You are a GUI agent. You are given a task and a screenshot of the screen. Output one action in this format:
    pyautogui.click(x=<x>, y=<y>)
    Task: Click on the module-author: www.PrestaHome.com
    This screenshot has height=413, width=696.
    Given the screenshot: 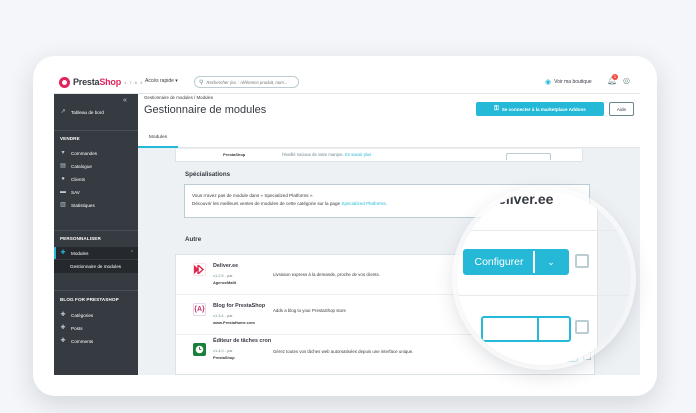 What is the action you would take?
    pyautogui.click(x=234, y=322)
    